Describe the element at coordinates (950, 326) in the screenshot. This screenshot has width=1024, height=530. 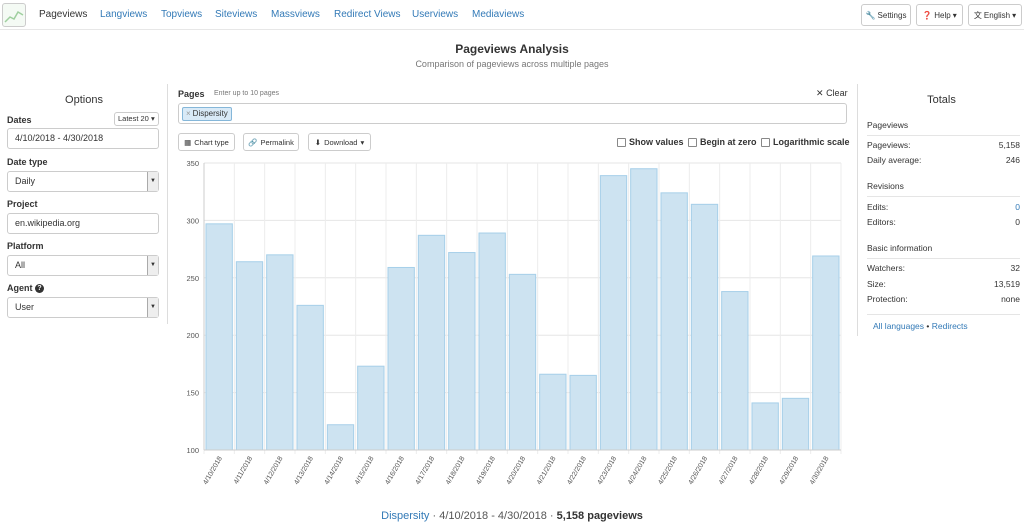
I see `redirects-link: Redirects` at that location.